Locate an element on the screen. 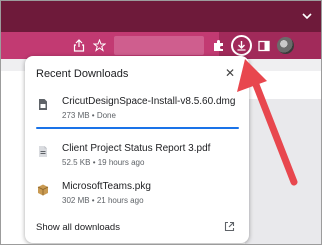 The image size is (322, 245). download-filename: Client Project Status Report 3.pdf is located at coordinates (136, 148).